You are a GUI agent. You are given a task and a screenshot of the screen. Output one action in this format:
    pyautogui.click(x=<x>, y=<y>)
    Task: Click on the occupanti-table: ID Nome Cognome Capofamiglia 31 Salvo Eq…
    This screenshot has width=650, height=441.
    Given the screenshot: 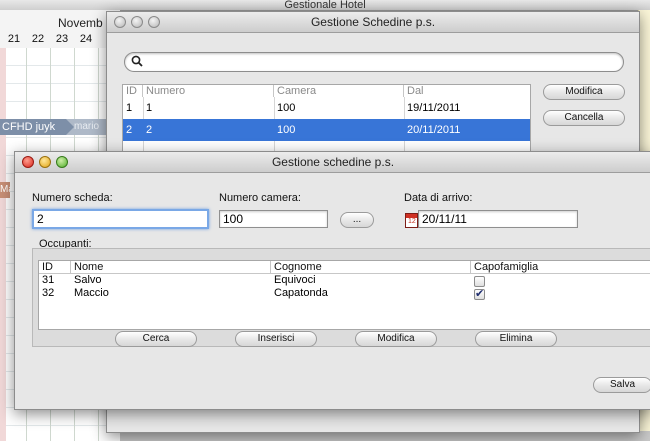 What is the action you would take?
    pyautogui.click(x=344, y=295)
    